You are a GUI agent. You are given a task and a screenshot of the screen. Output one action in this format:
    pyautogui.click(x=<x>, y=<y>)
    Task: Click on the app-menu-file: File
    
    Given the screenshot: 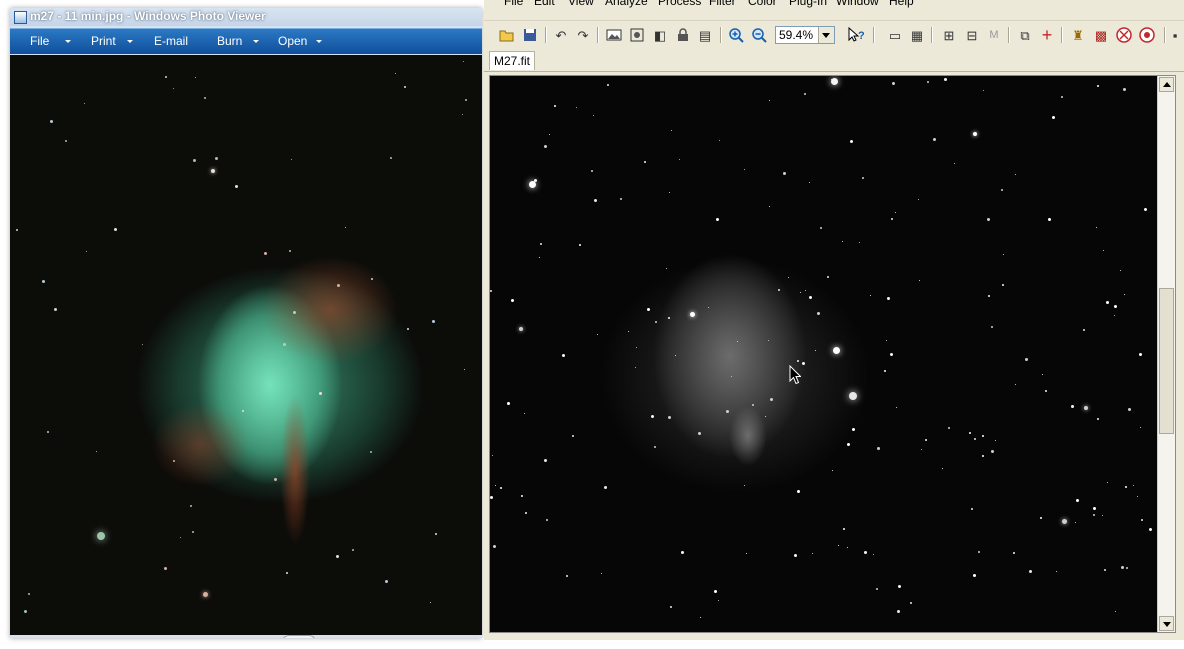 What is the action you would take?
    pyautogui.click(x=513, y=4)
    